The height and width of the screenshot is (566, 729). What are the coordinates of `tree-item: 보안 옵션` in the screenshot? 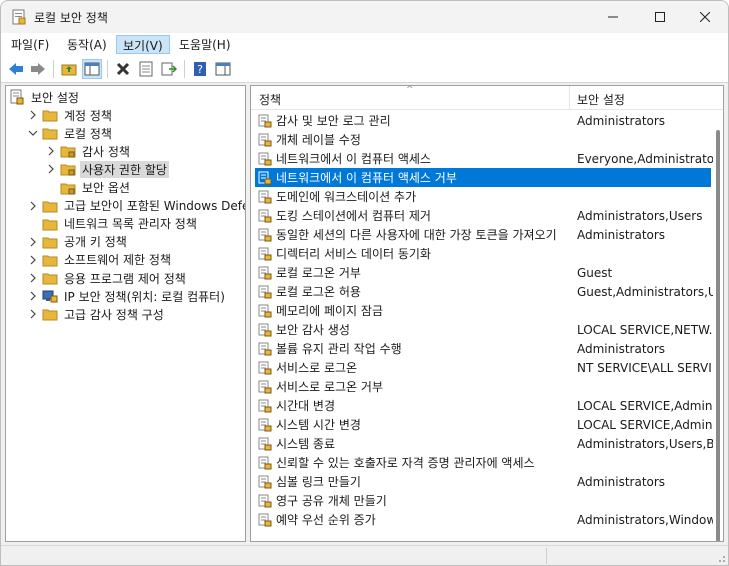 It's located at (88, 188).